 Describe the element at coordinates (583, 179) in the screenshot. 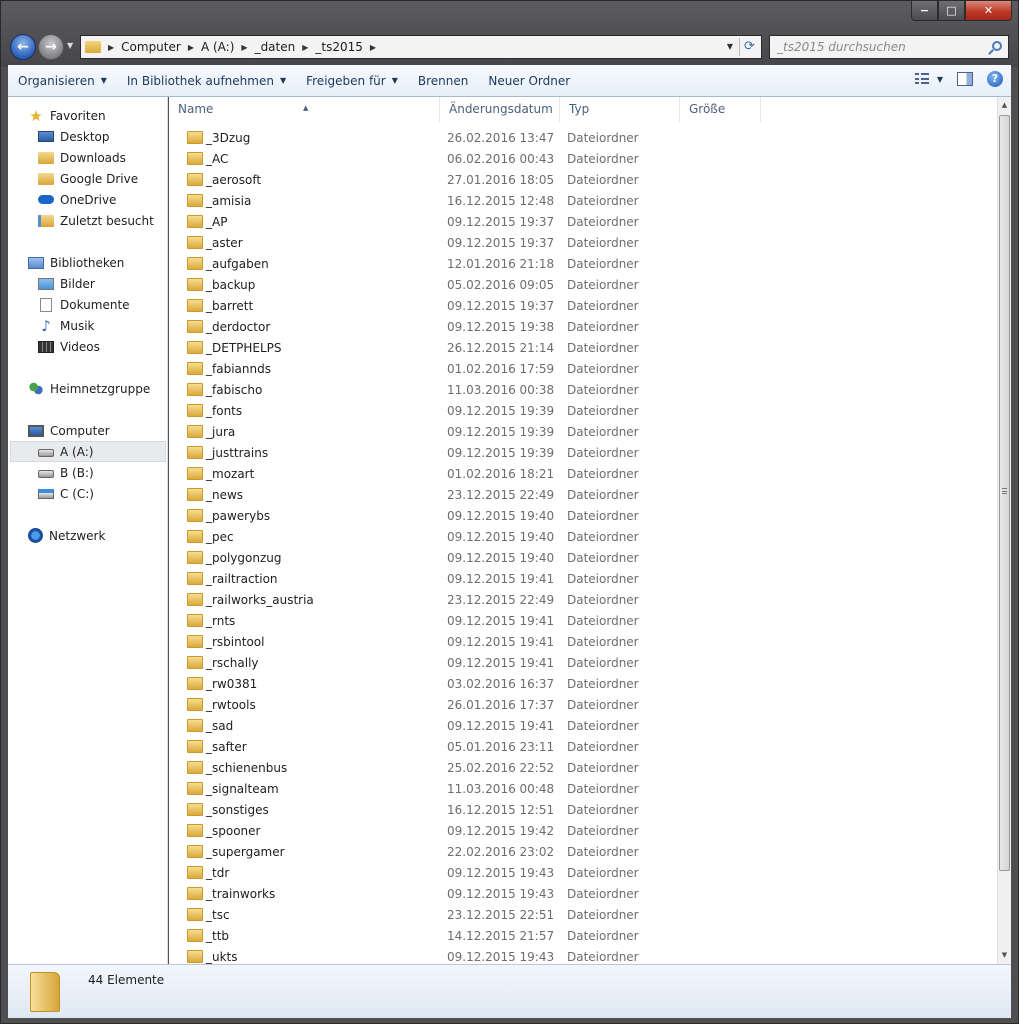

I see `table-row: _aerosoft 27.01.2016 18:05 Dateiordner` at that location.